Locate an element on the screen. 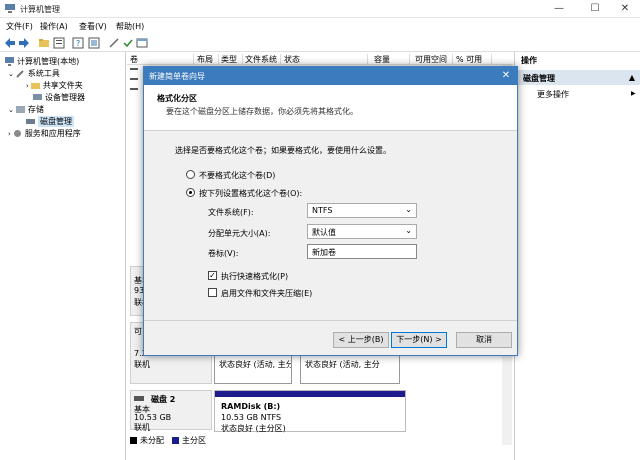 The image size is (640, 460). shared-folder-icon is located at coordinates (35, 86).